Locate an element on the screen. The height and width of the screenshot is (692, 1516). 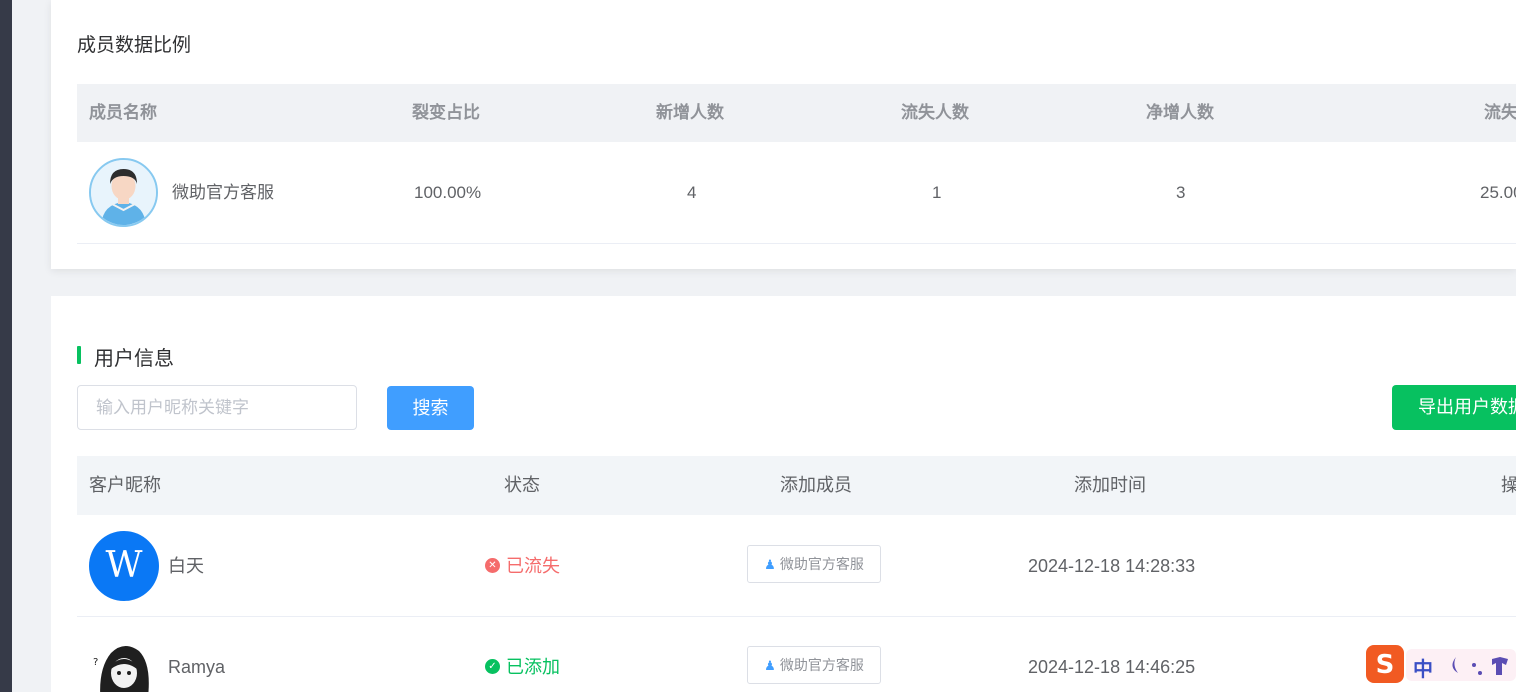
added-time: 2024-12-18 14:46:25 is located at coordinates (1112, 667).